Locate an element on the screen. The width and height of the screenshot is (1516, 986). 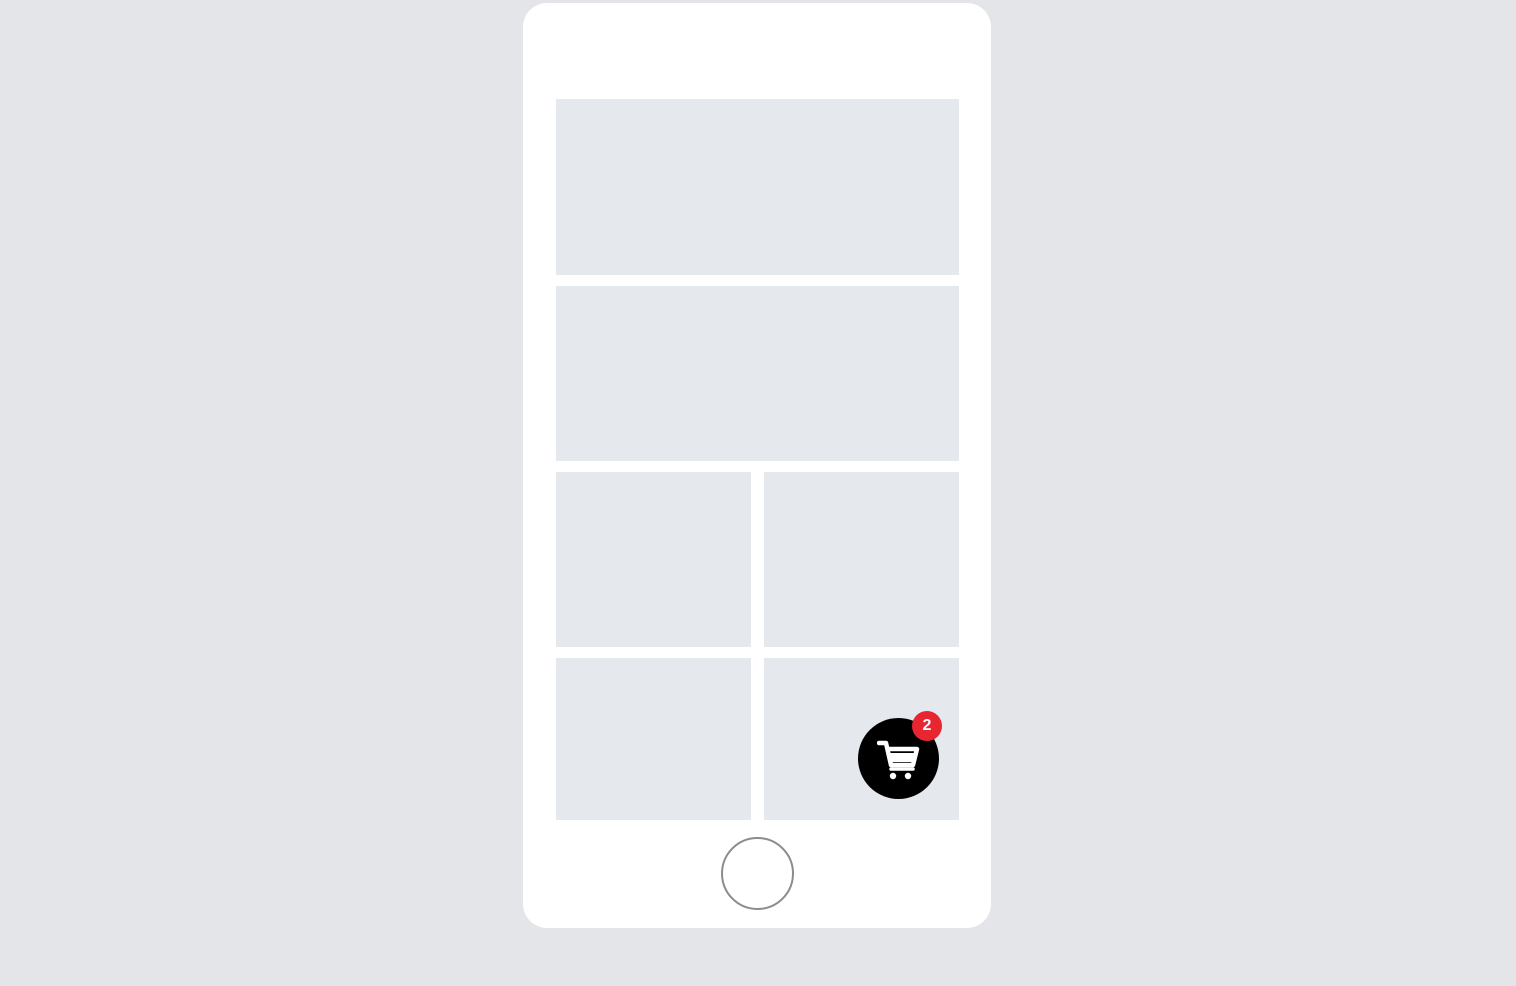
shopping-cart-icon is located at coordinates (898, 760).